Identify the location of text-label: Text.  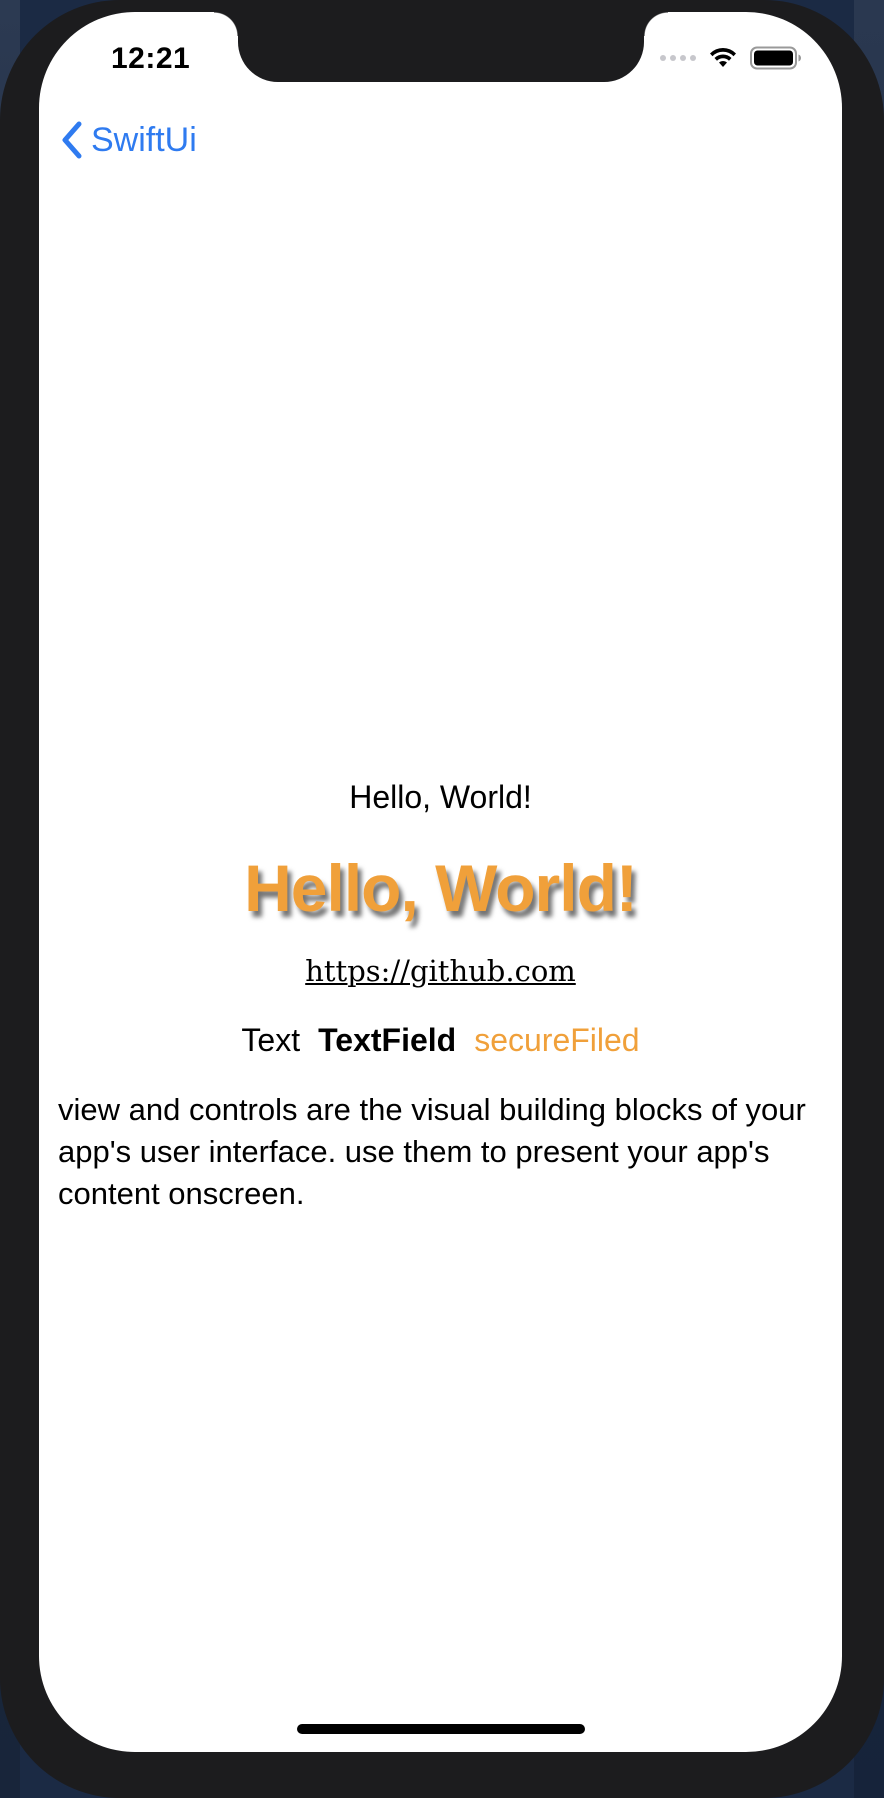
(271, 1040).